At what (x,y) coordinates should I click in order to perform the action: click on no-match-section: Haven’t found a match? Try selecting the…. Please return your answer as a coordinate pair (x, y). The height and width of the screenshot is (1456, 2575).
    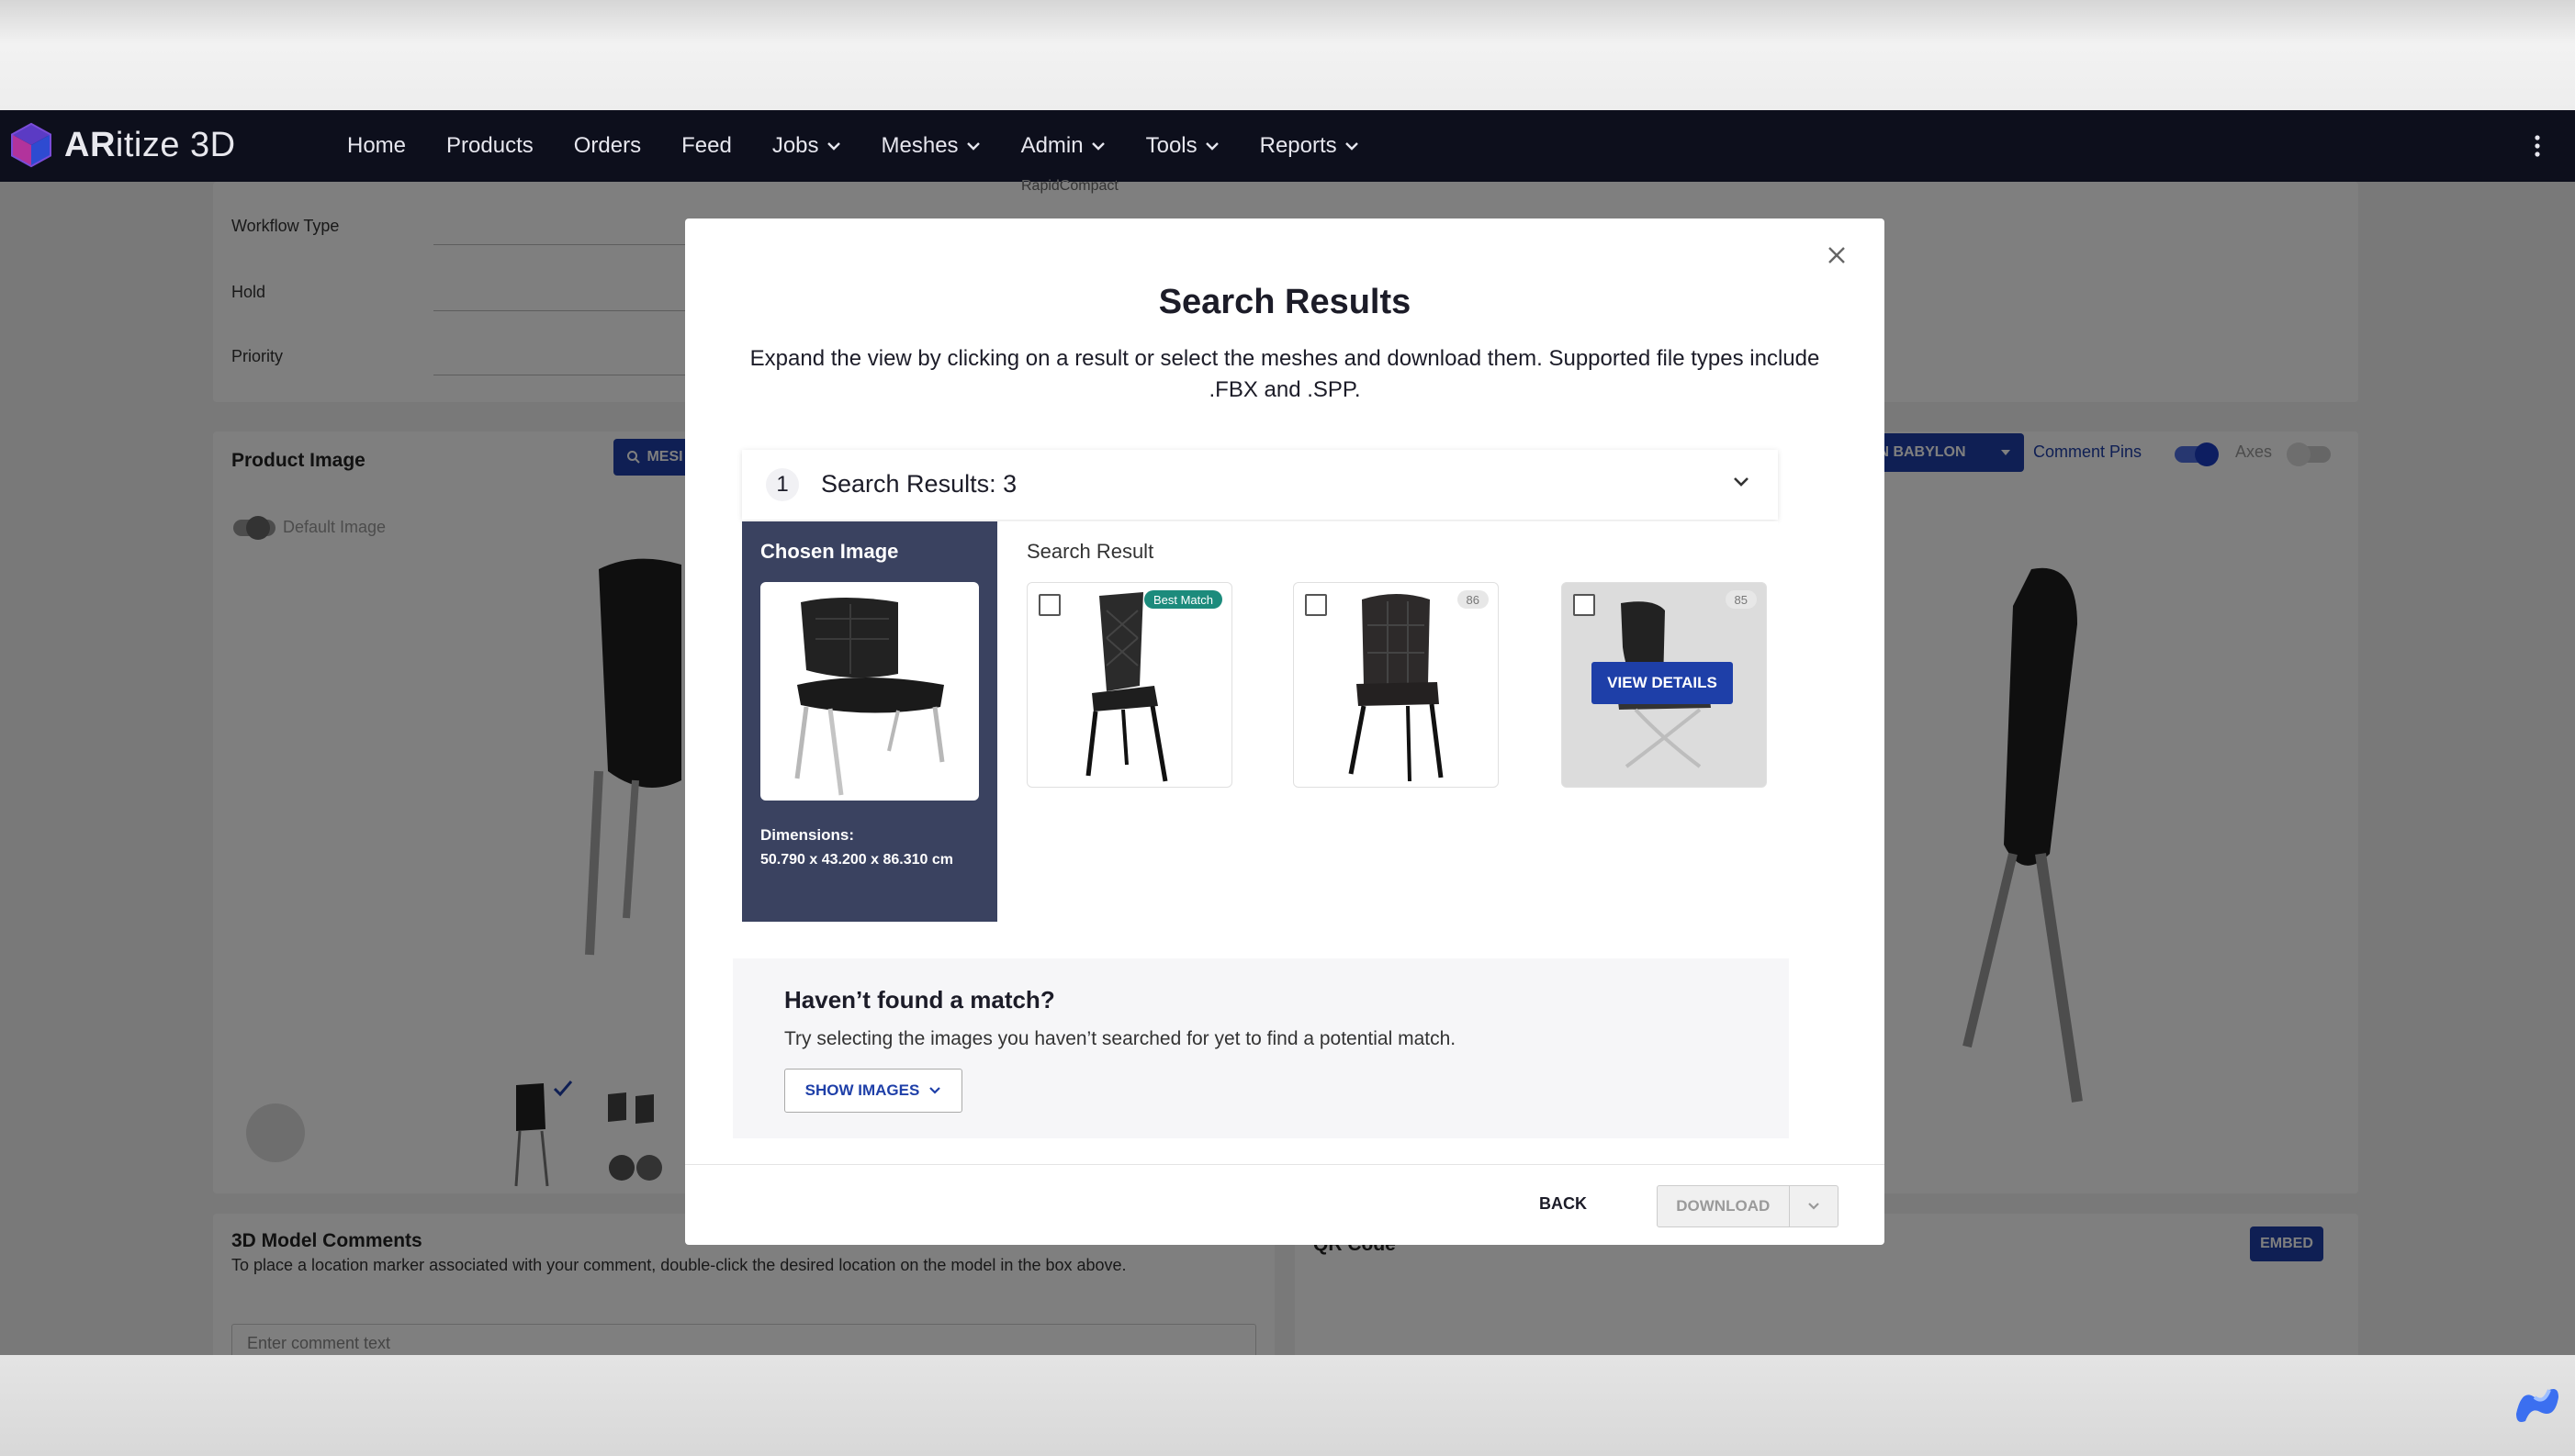
    Looking at the image, I should click on (1261, 1048).